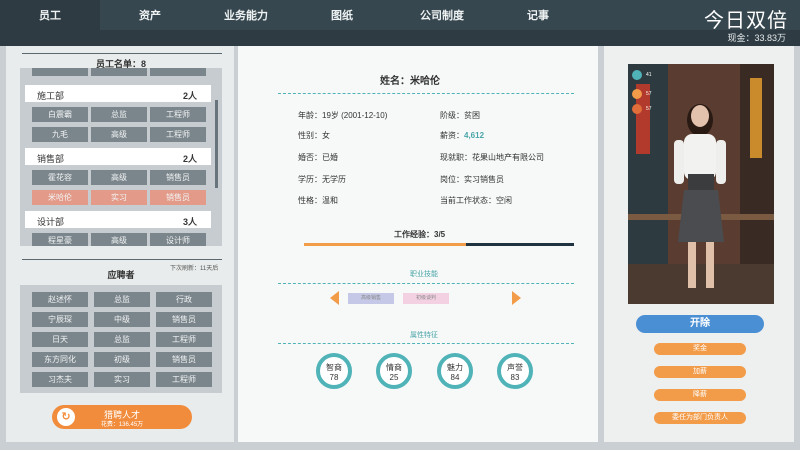 This screenshot has height=450, width=800. I want to click on cash-display: 现金：33.83万, so click(756, 38).